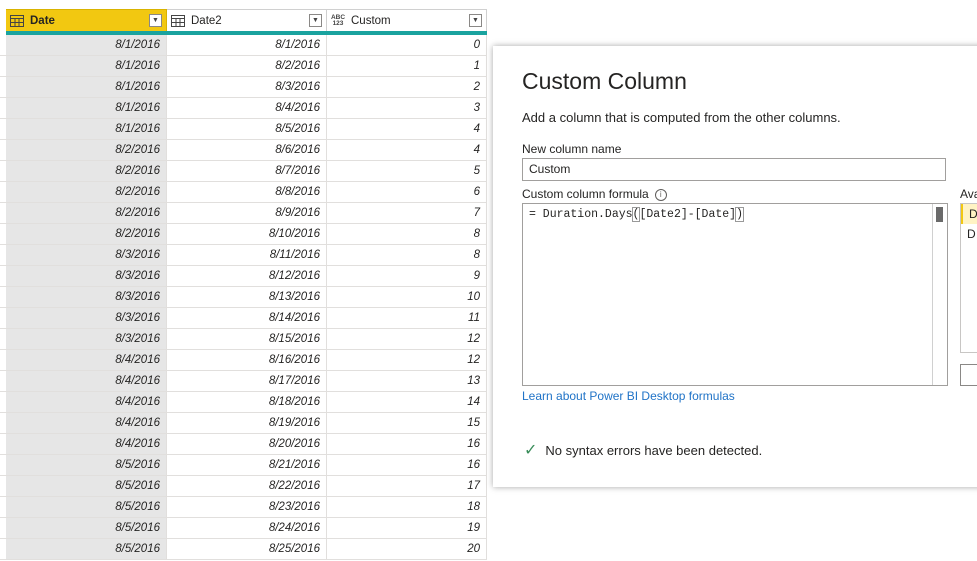  I want to click on table-cell: 8/9/2016, so click(247, 213).